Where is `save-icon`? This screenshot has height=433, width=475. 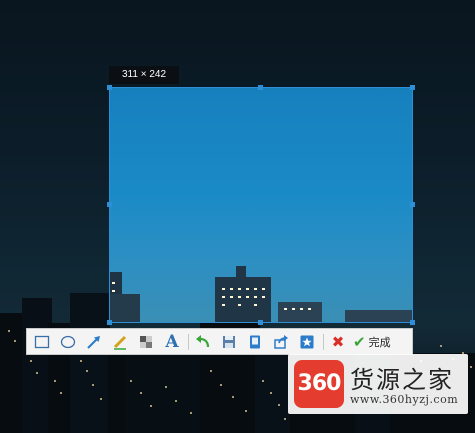 save-icon is located at coordinates (229, 341).